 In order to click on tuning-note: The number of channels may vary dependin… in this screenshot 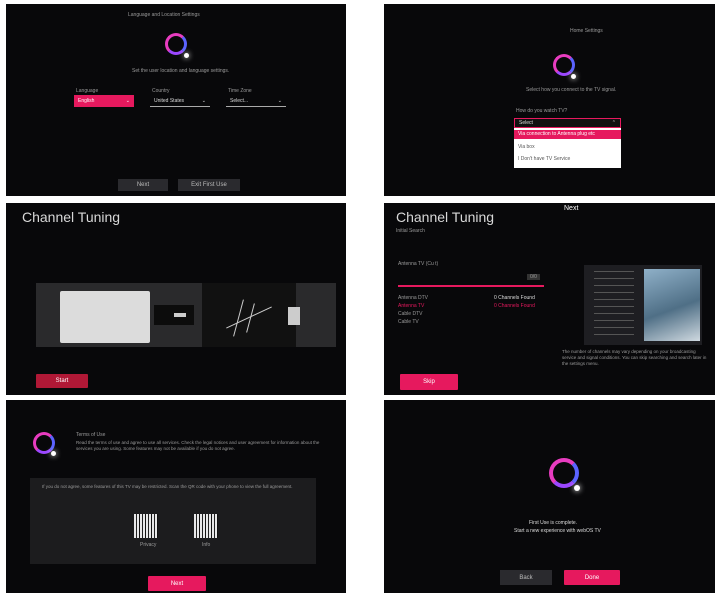, I will do `click(634, 357)`.